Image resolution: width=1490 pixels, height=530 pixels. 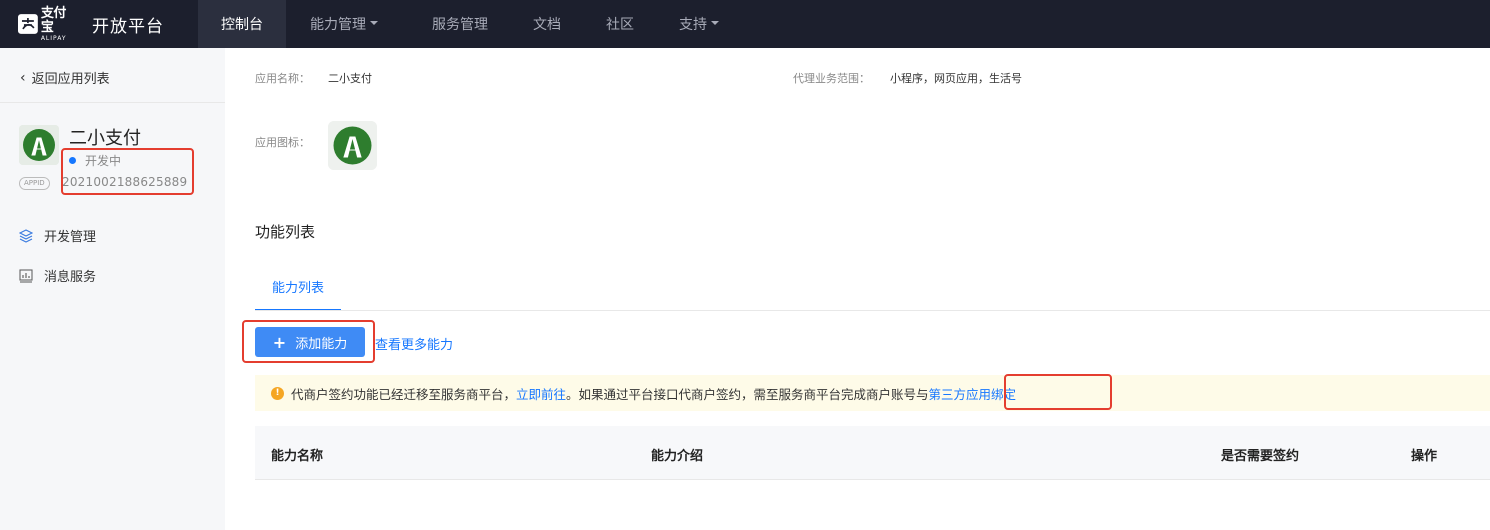 I want to click on column-header-description: 能力介绍, so click(x=677, y=456).